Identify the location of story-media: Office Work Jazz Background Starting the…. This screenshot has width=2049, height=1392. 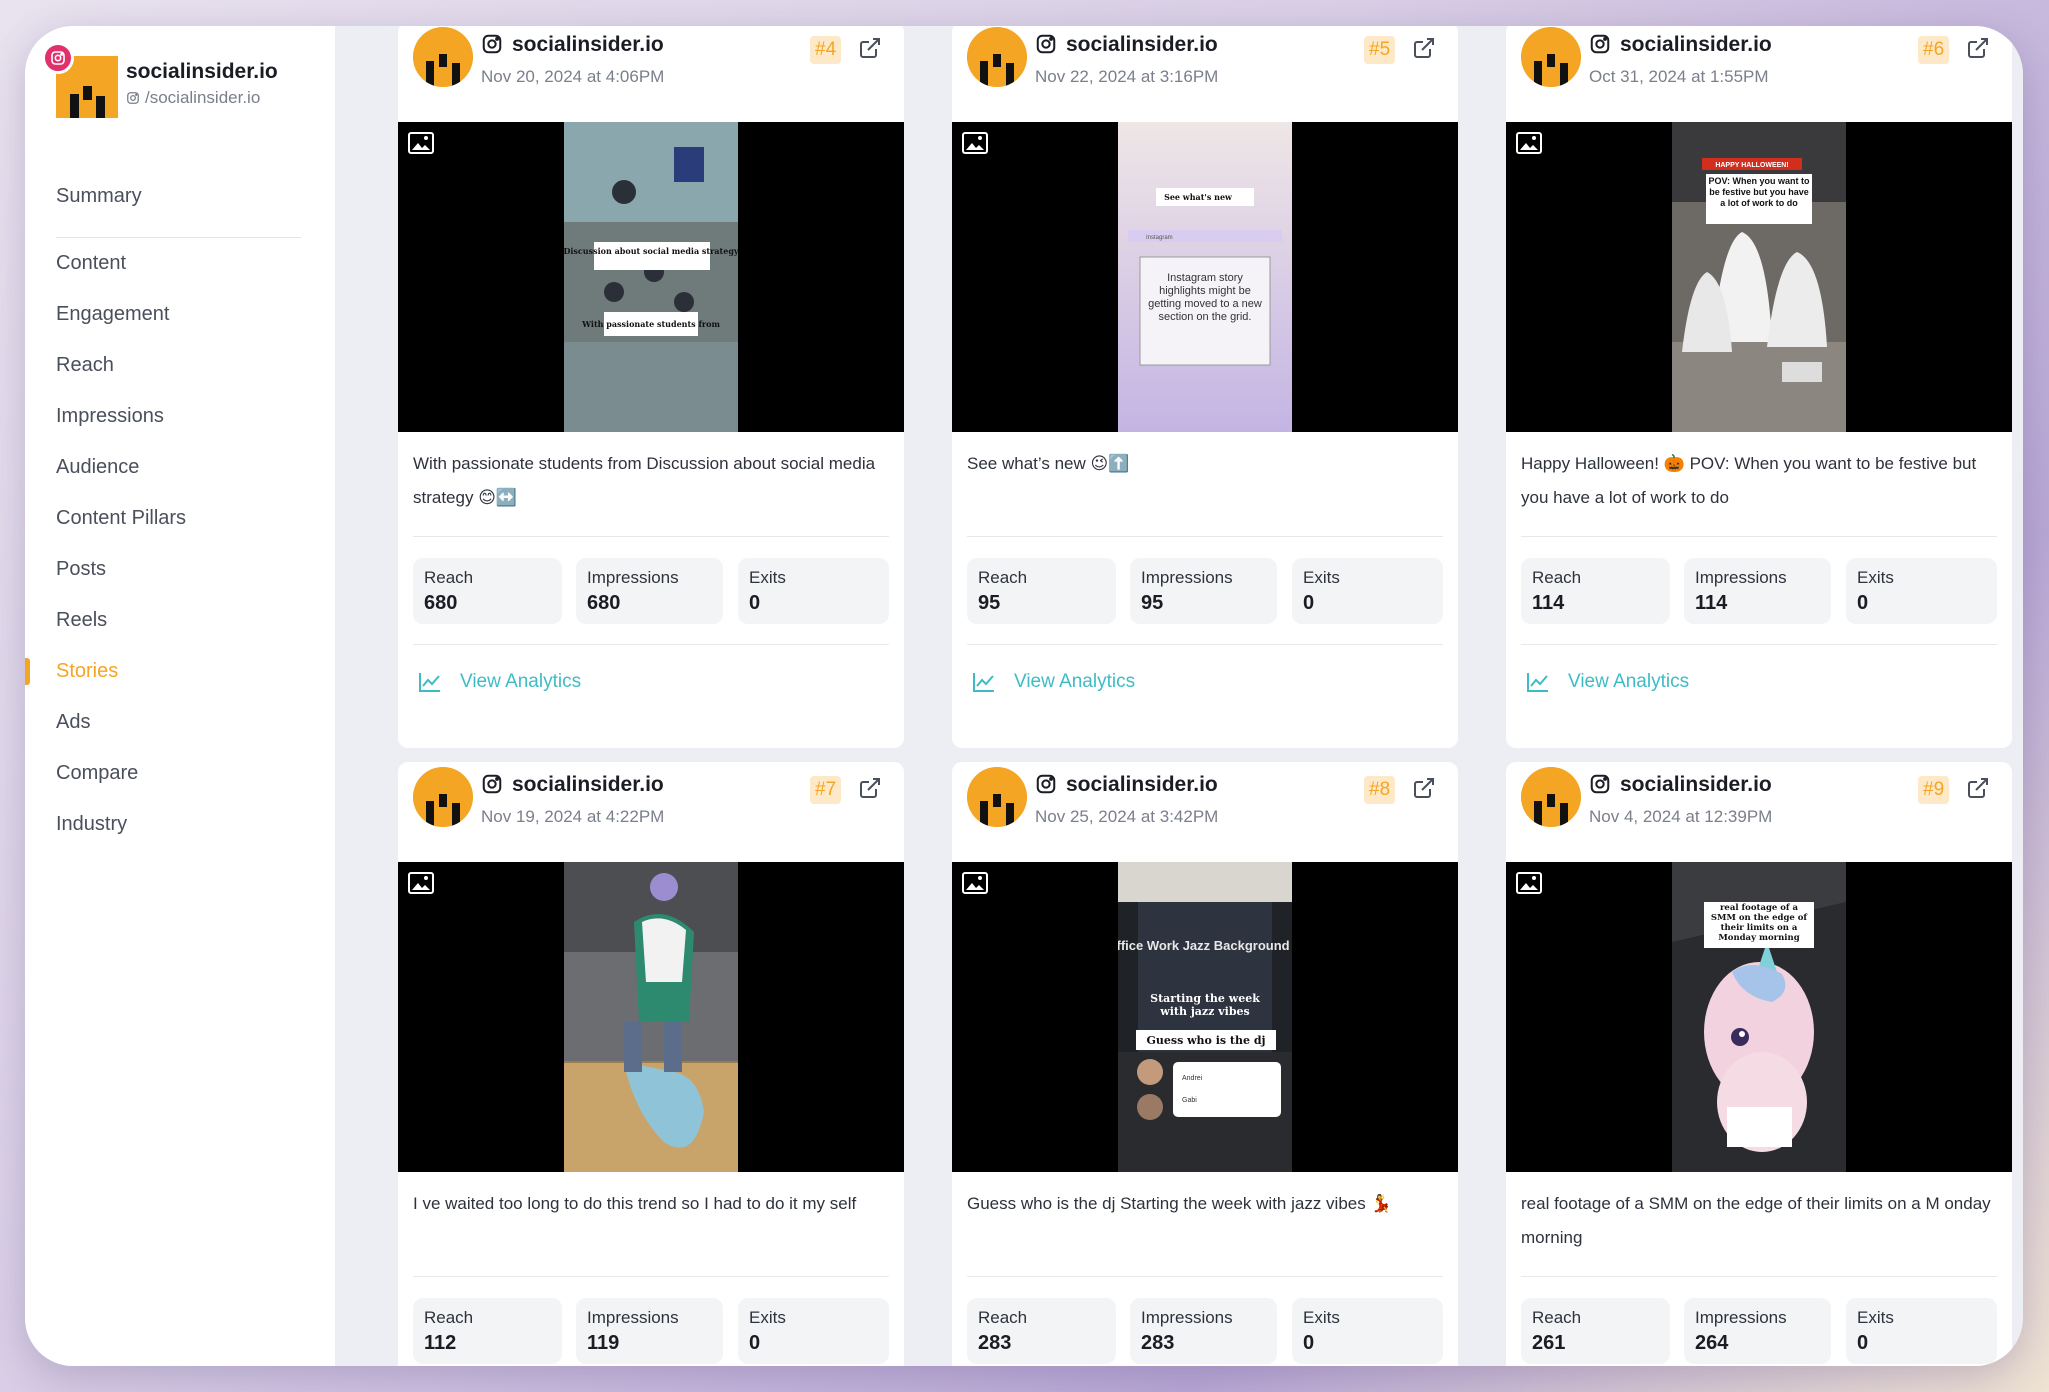
(1205, 1017).